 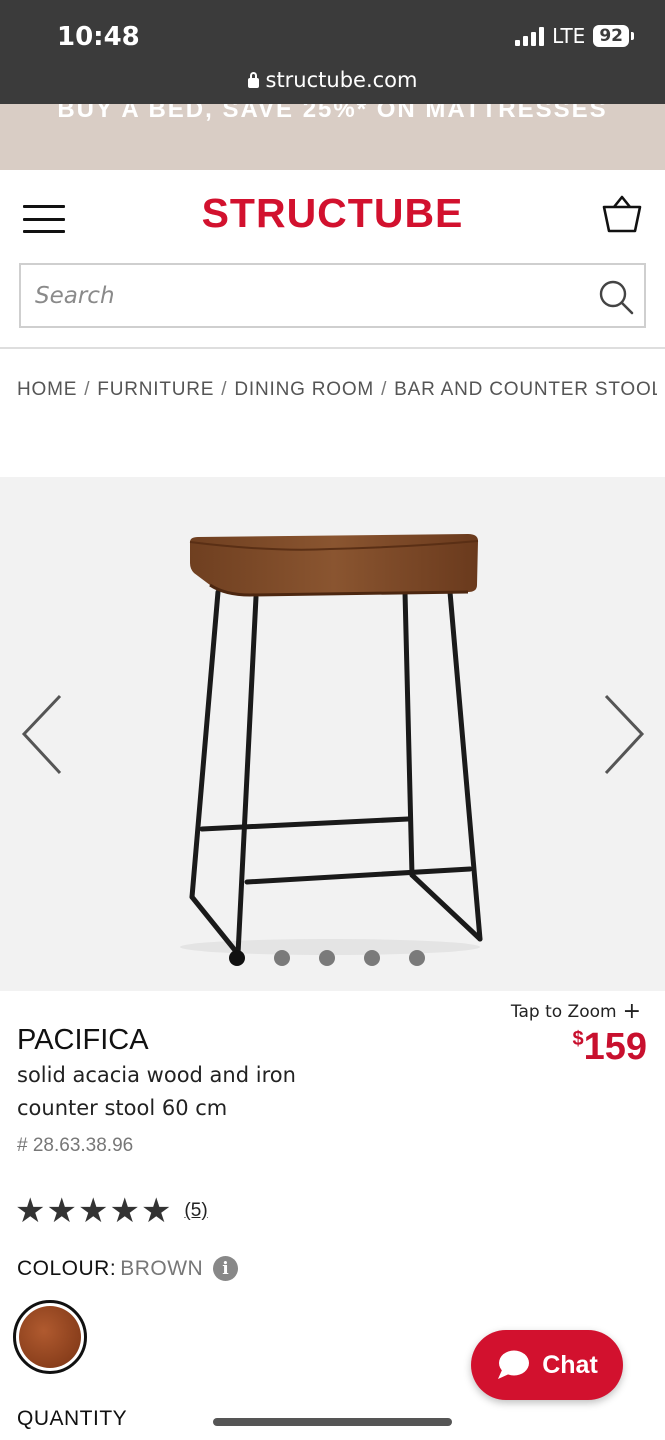 What do you see at coordinates (332, 1422) in the screenshot?
I see `home-indicator` at bounding box center [332, 1422].